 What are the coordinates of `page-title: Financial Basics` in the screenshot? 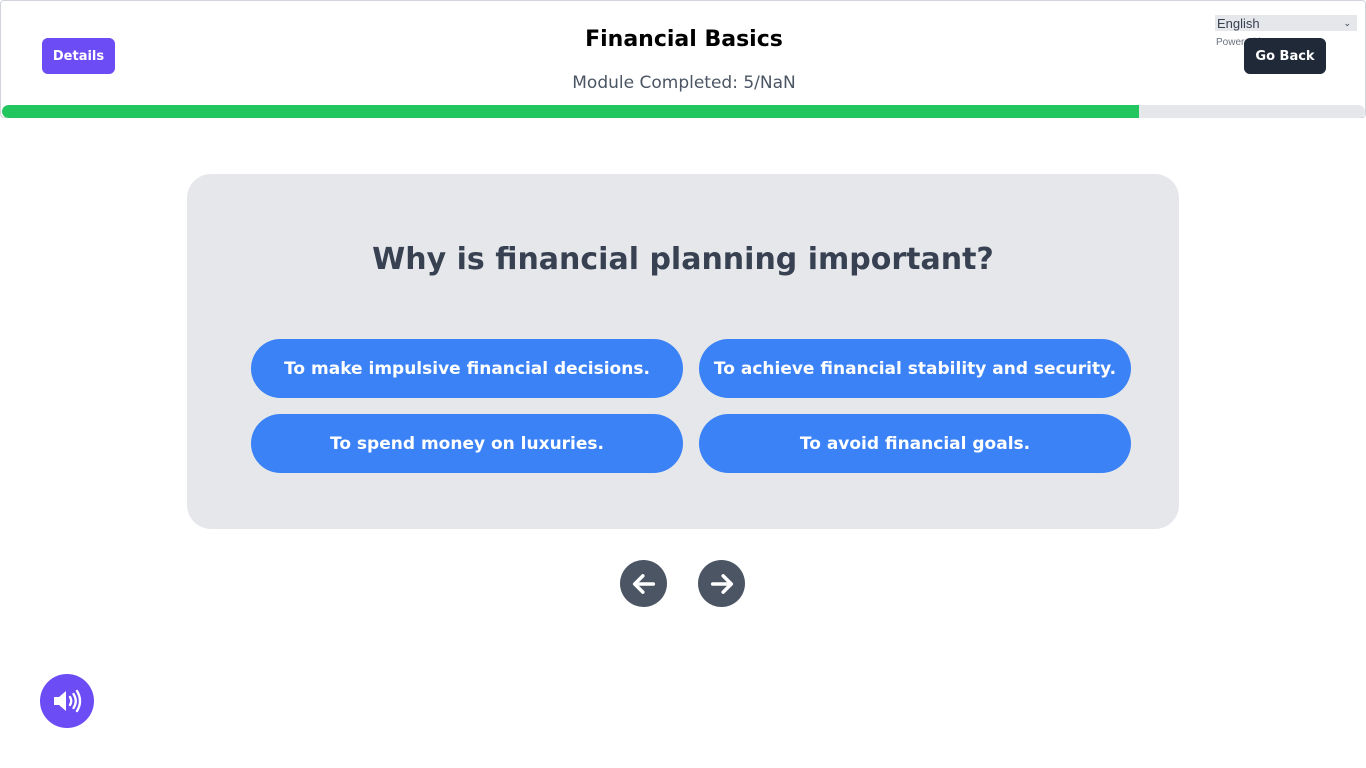 It's located at (684, 39).